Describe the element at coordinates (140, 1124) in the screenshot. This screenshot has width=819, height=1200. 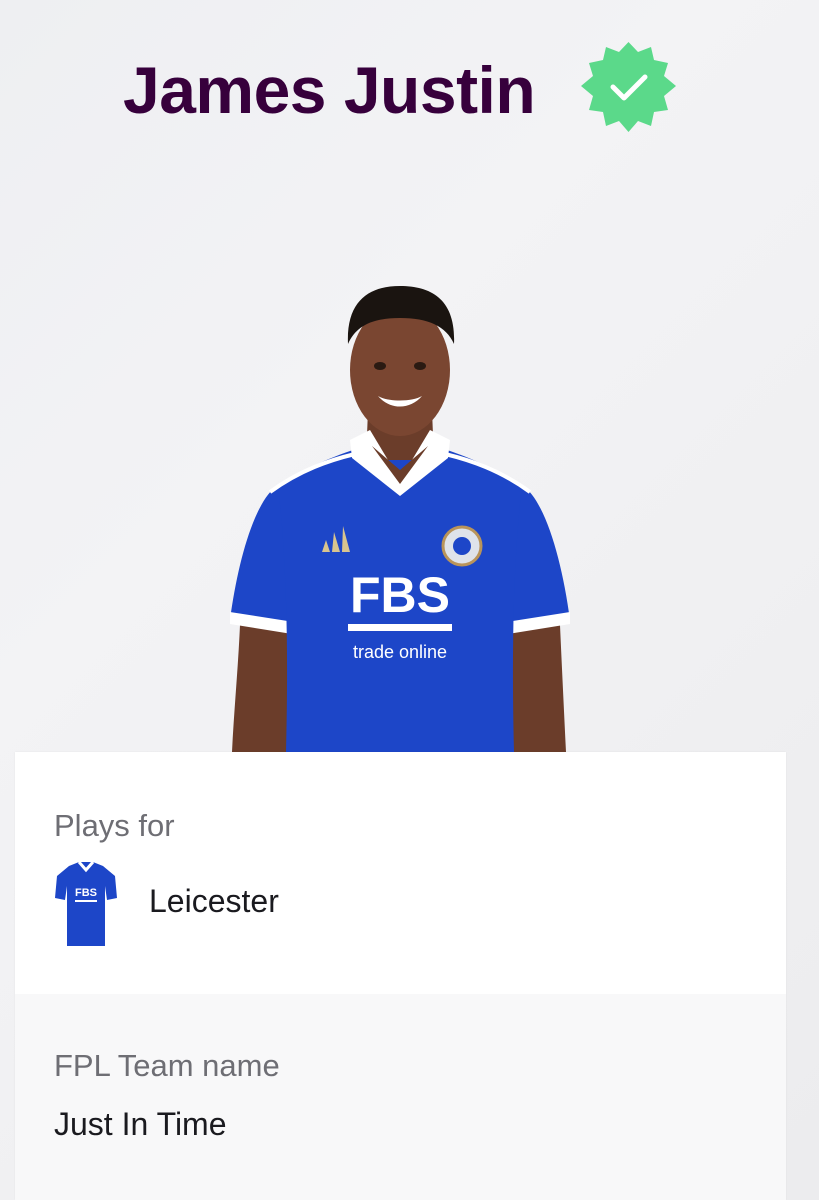
I see `fpl-team-name-value: Just In Time` at that location.